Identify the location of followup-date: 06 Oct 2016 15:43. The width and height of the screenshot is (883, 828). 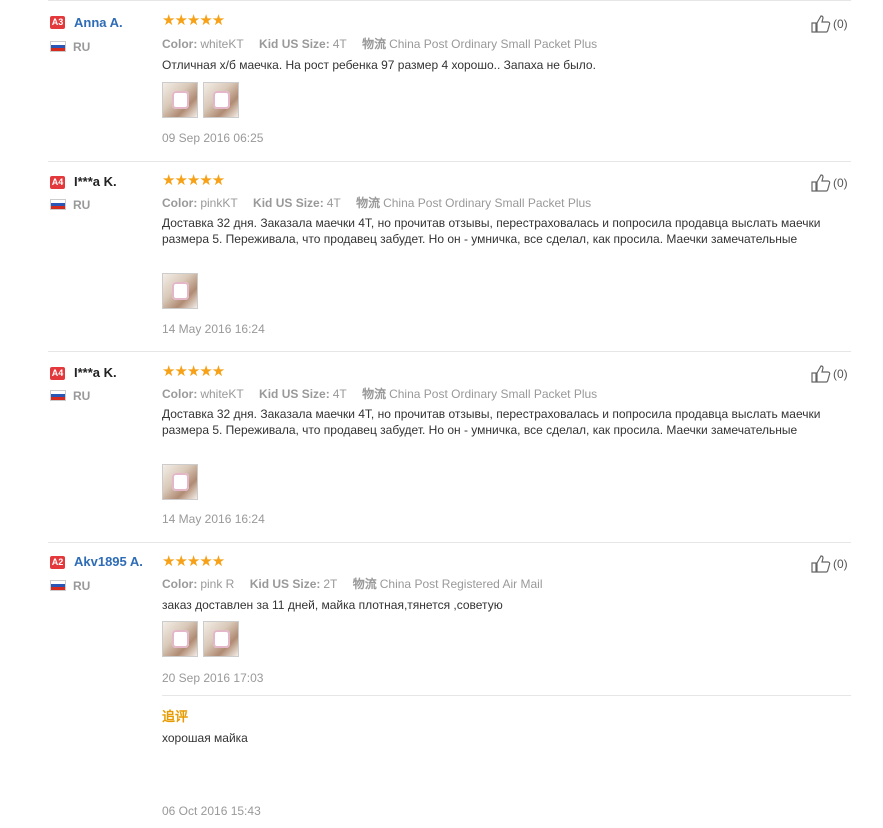
(211, 811).